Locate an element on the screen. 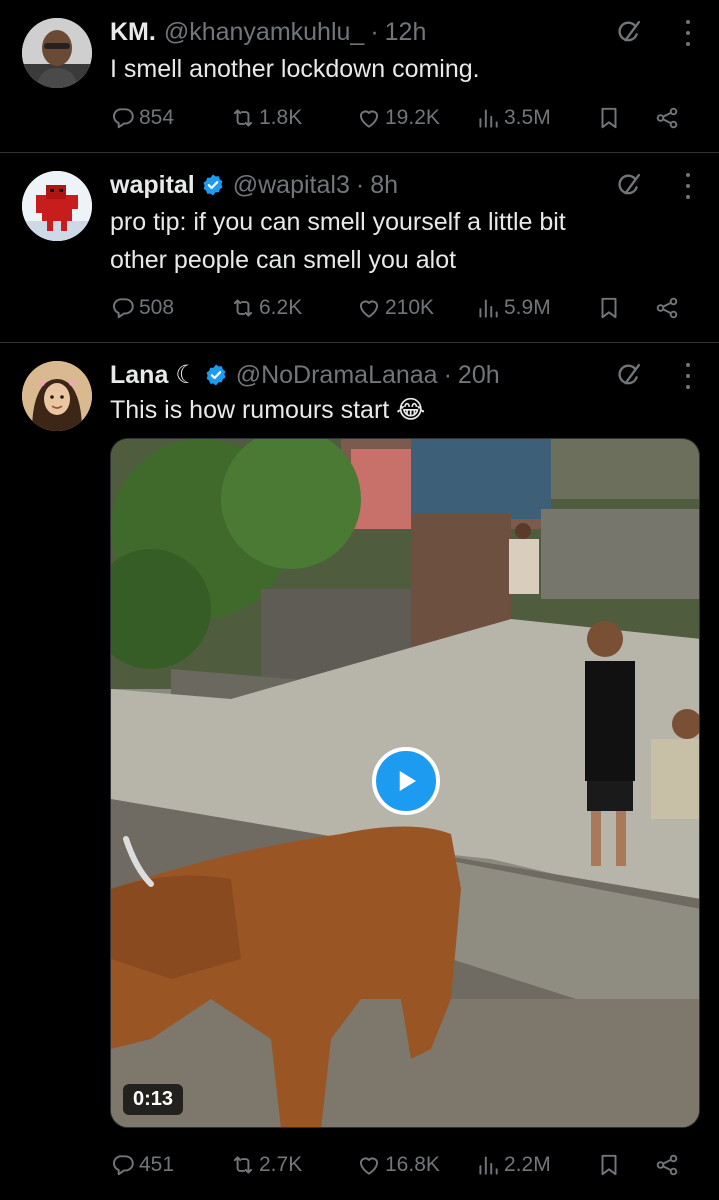  play-icon is located at coordinates (407, 781).